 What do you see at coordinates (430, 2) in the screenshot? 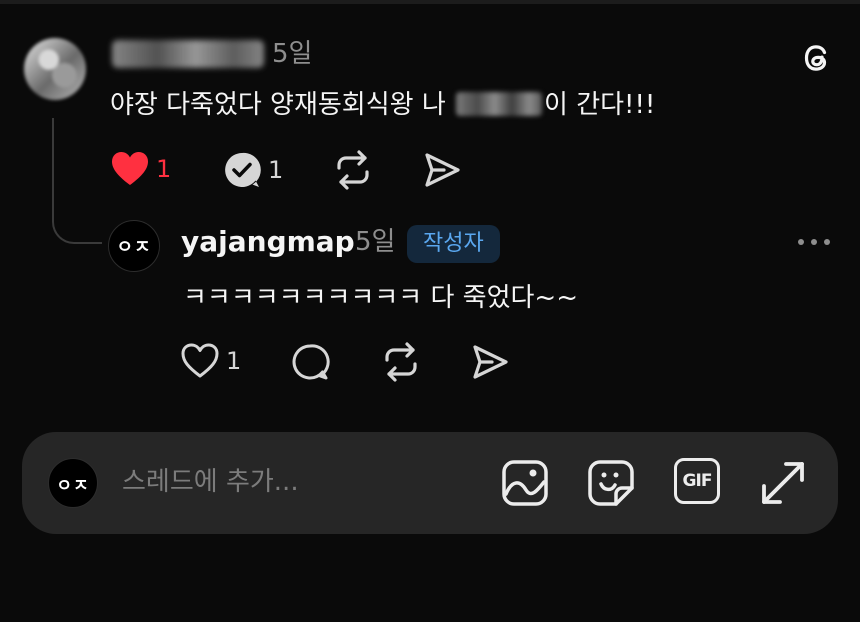
I see `top-divider` at bounding box center [430, 2].